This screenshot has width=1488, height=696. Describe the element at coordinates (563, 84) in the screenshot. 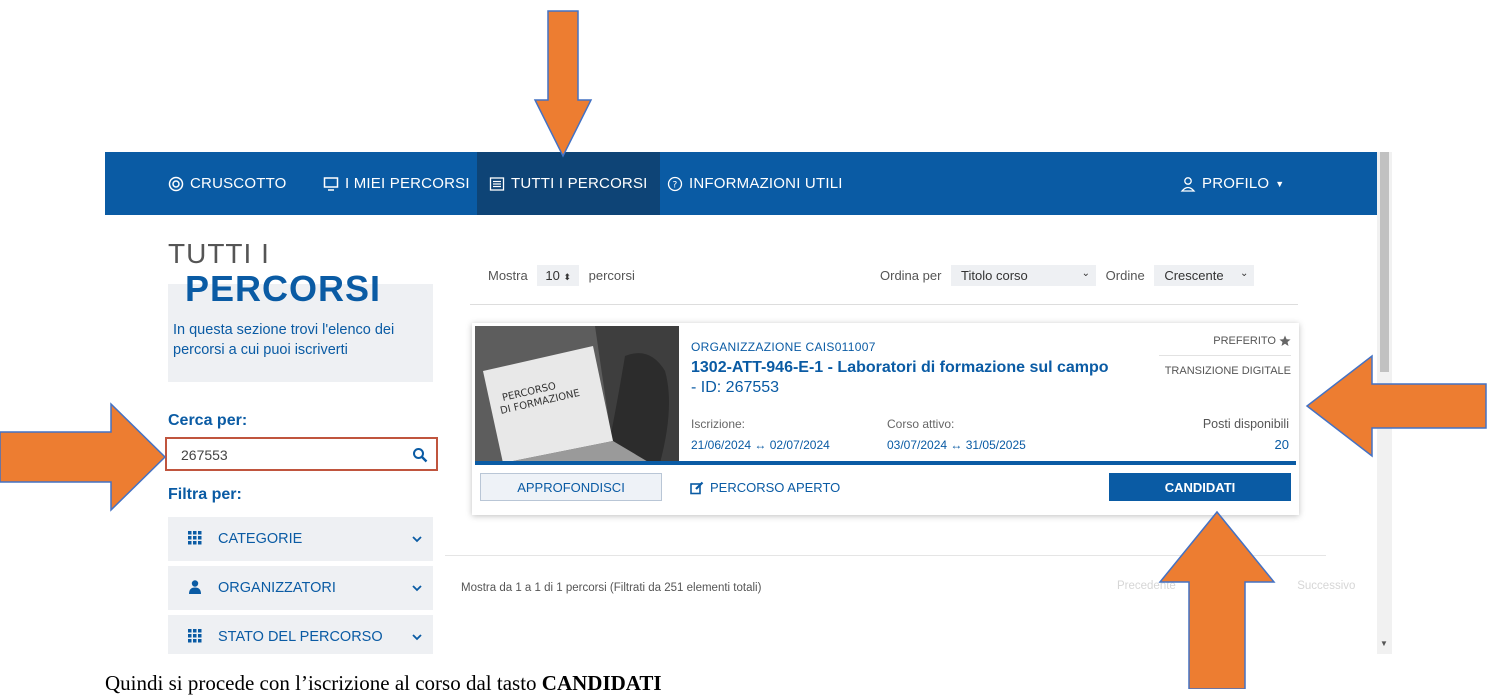

I see `arrow-down-annotation` at that location.